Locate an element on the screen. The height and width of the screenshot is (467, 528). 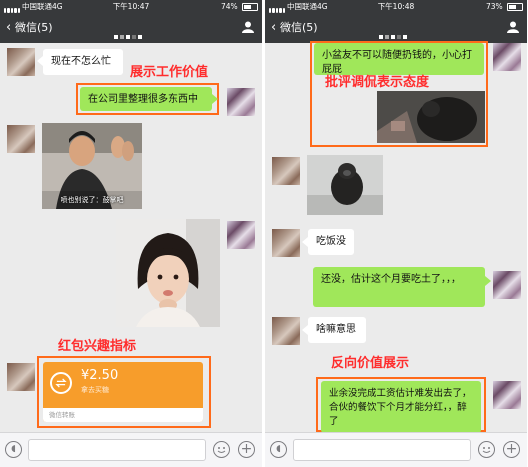
transfer-amount: ¥2.50 is located at coordinates (100, 375).